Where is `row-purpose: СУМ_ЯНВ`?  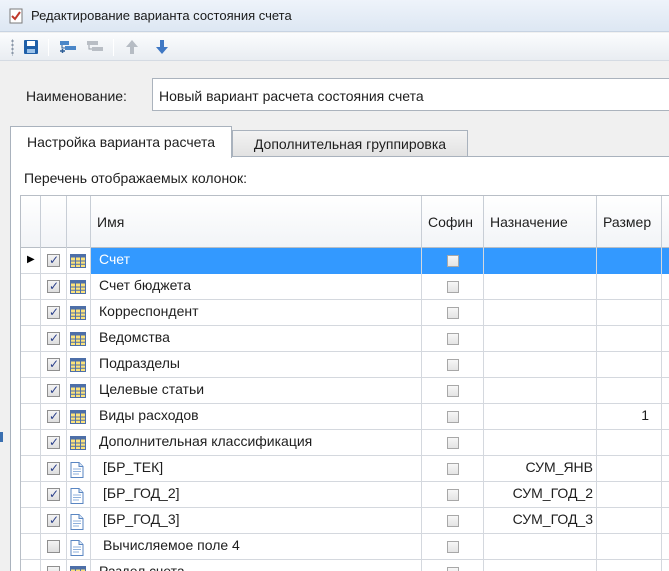
row-purpose: СУМ_ЯНВ is located at coordinates (540, 469).